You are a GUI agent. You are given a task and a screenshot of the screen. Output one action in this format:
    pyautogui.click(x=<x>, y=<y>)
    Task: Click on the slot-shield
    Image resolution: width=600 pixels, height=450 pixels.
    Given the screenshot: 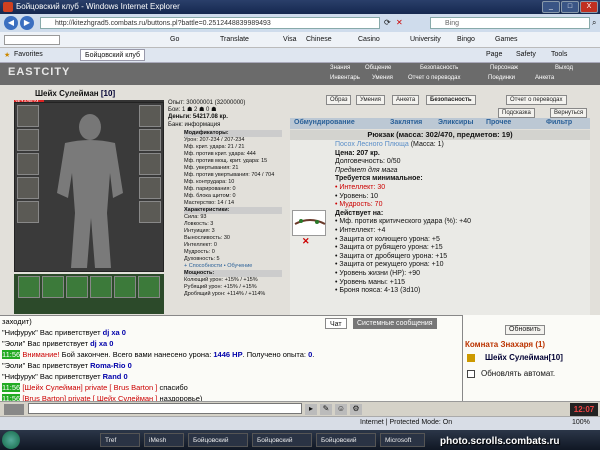 What is the action you would take?
    pyautogui.click(x=150, y=188)
    